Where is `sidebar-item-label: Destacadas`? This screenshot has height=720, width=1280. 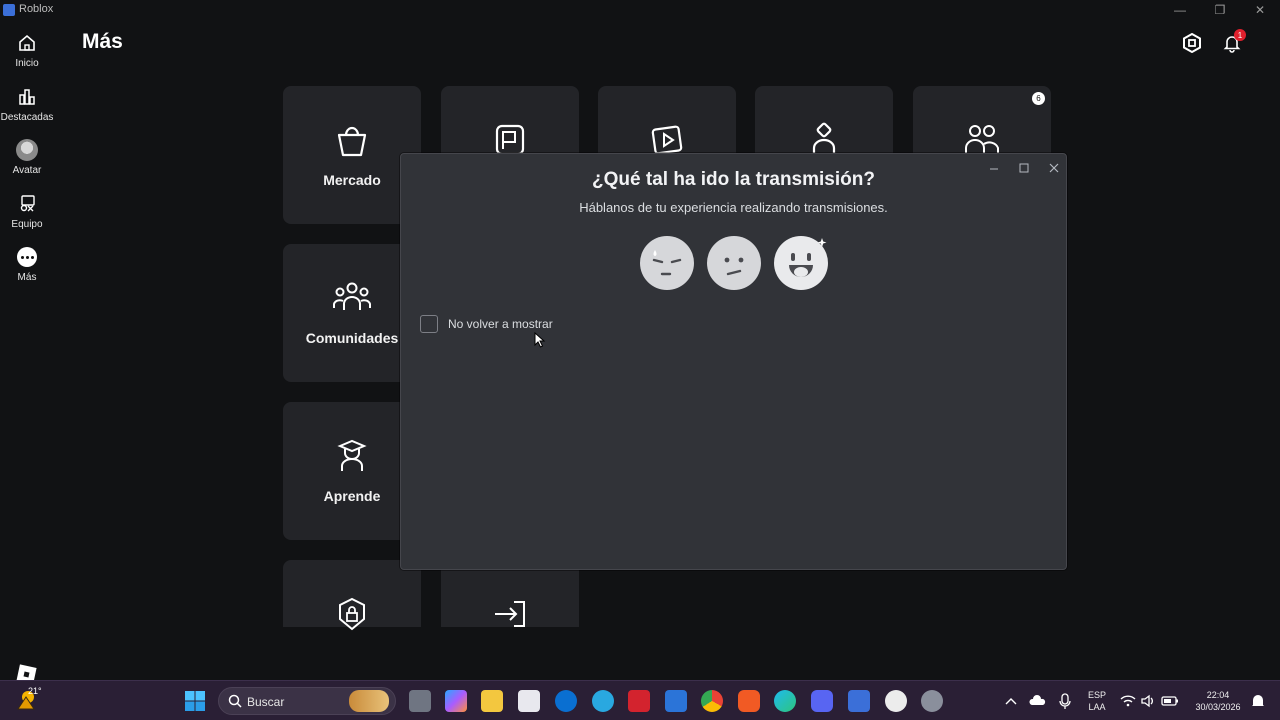 sidebar-item-label: Destacadas is located at coordinates (27, 117).